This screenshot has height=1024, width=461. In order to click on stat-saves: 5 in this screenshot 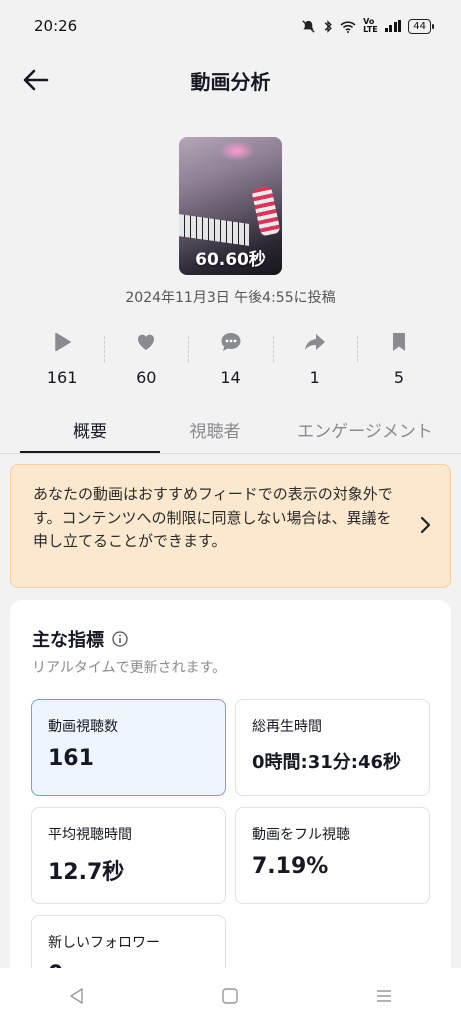, I will do `click(398, 358)`.